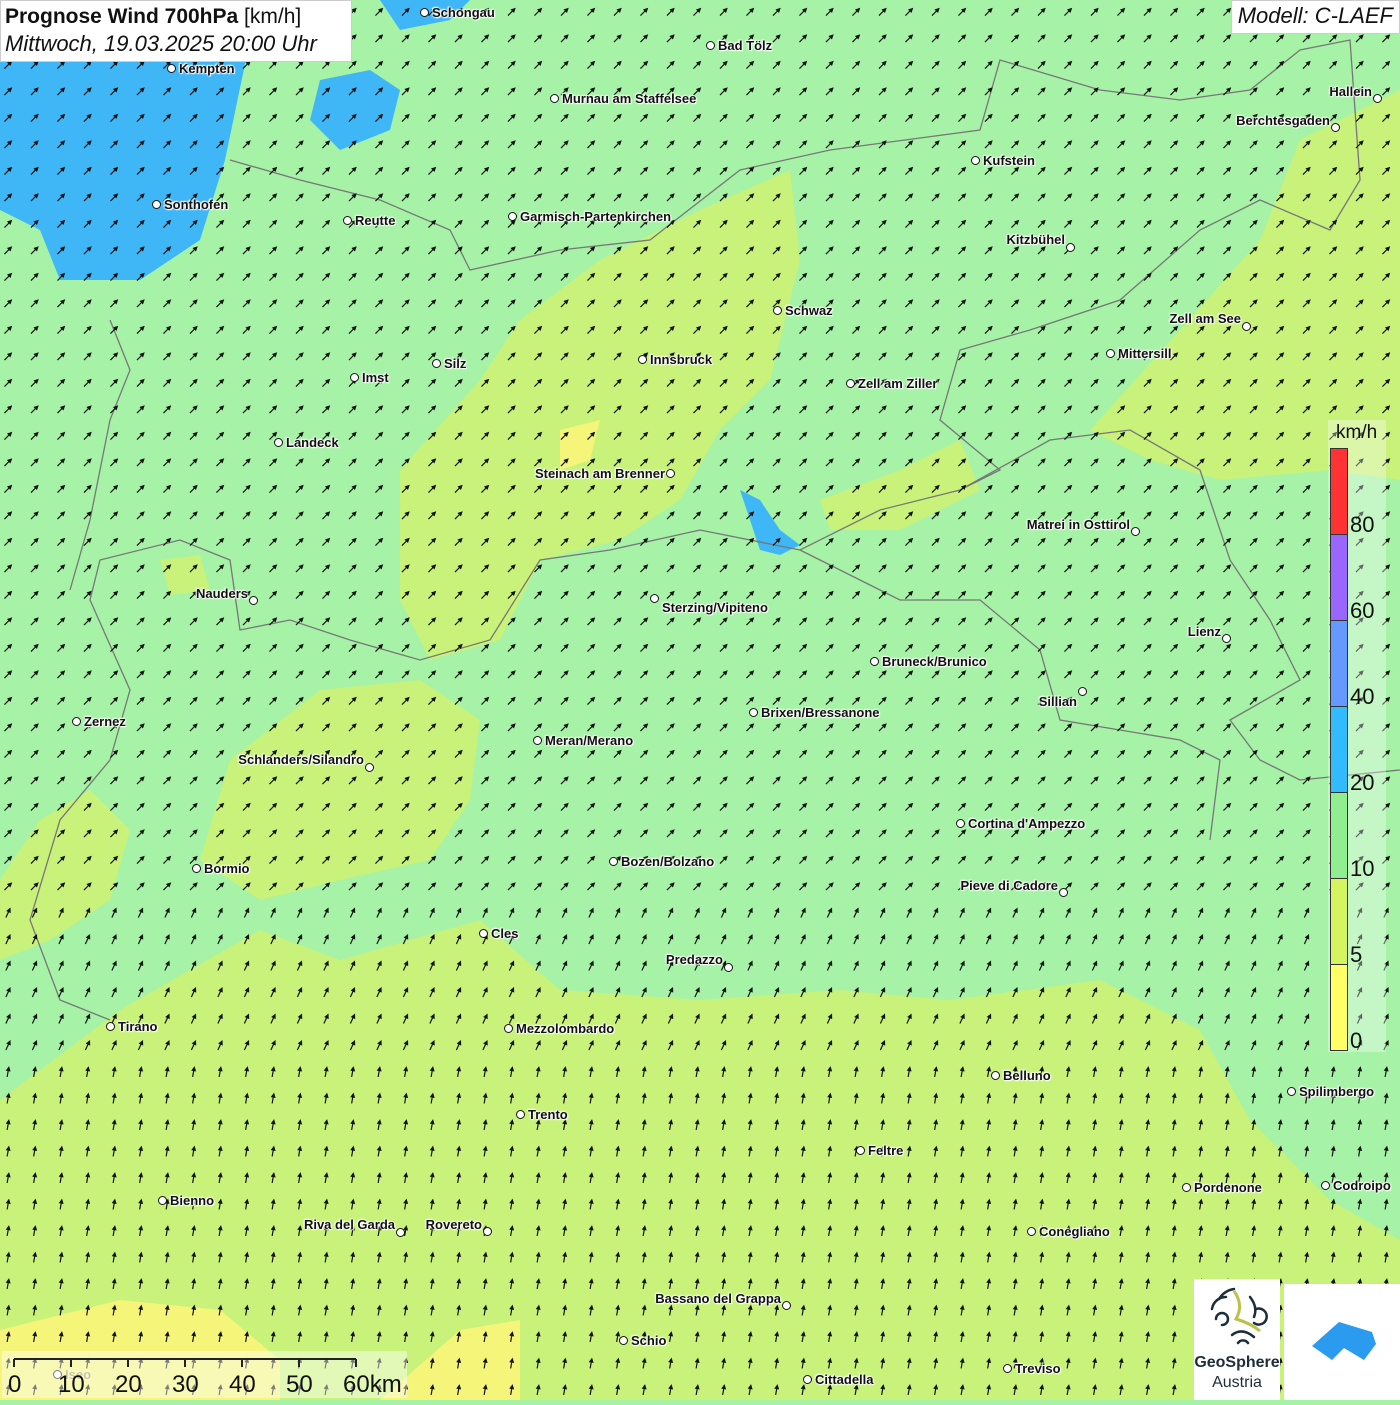 The height and width of the screenshot is (1405, 1400). Describe the element at coordinates (242, 1385) in the screenshot. I see `scale-label: 40` at that location.